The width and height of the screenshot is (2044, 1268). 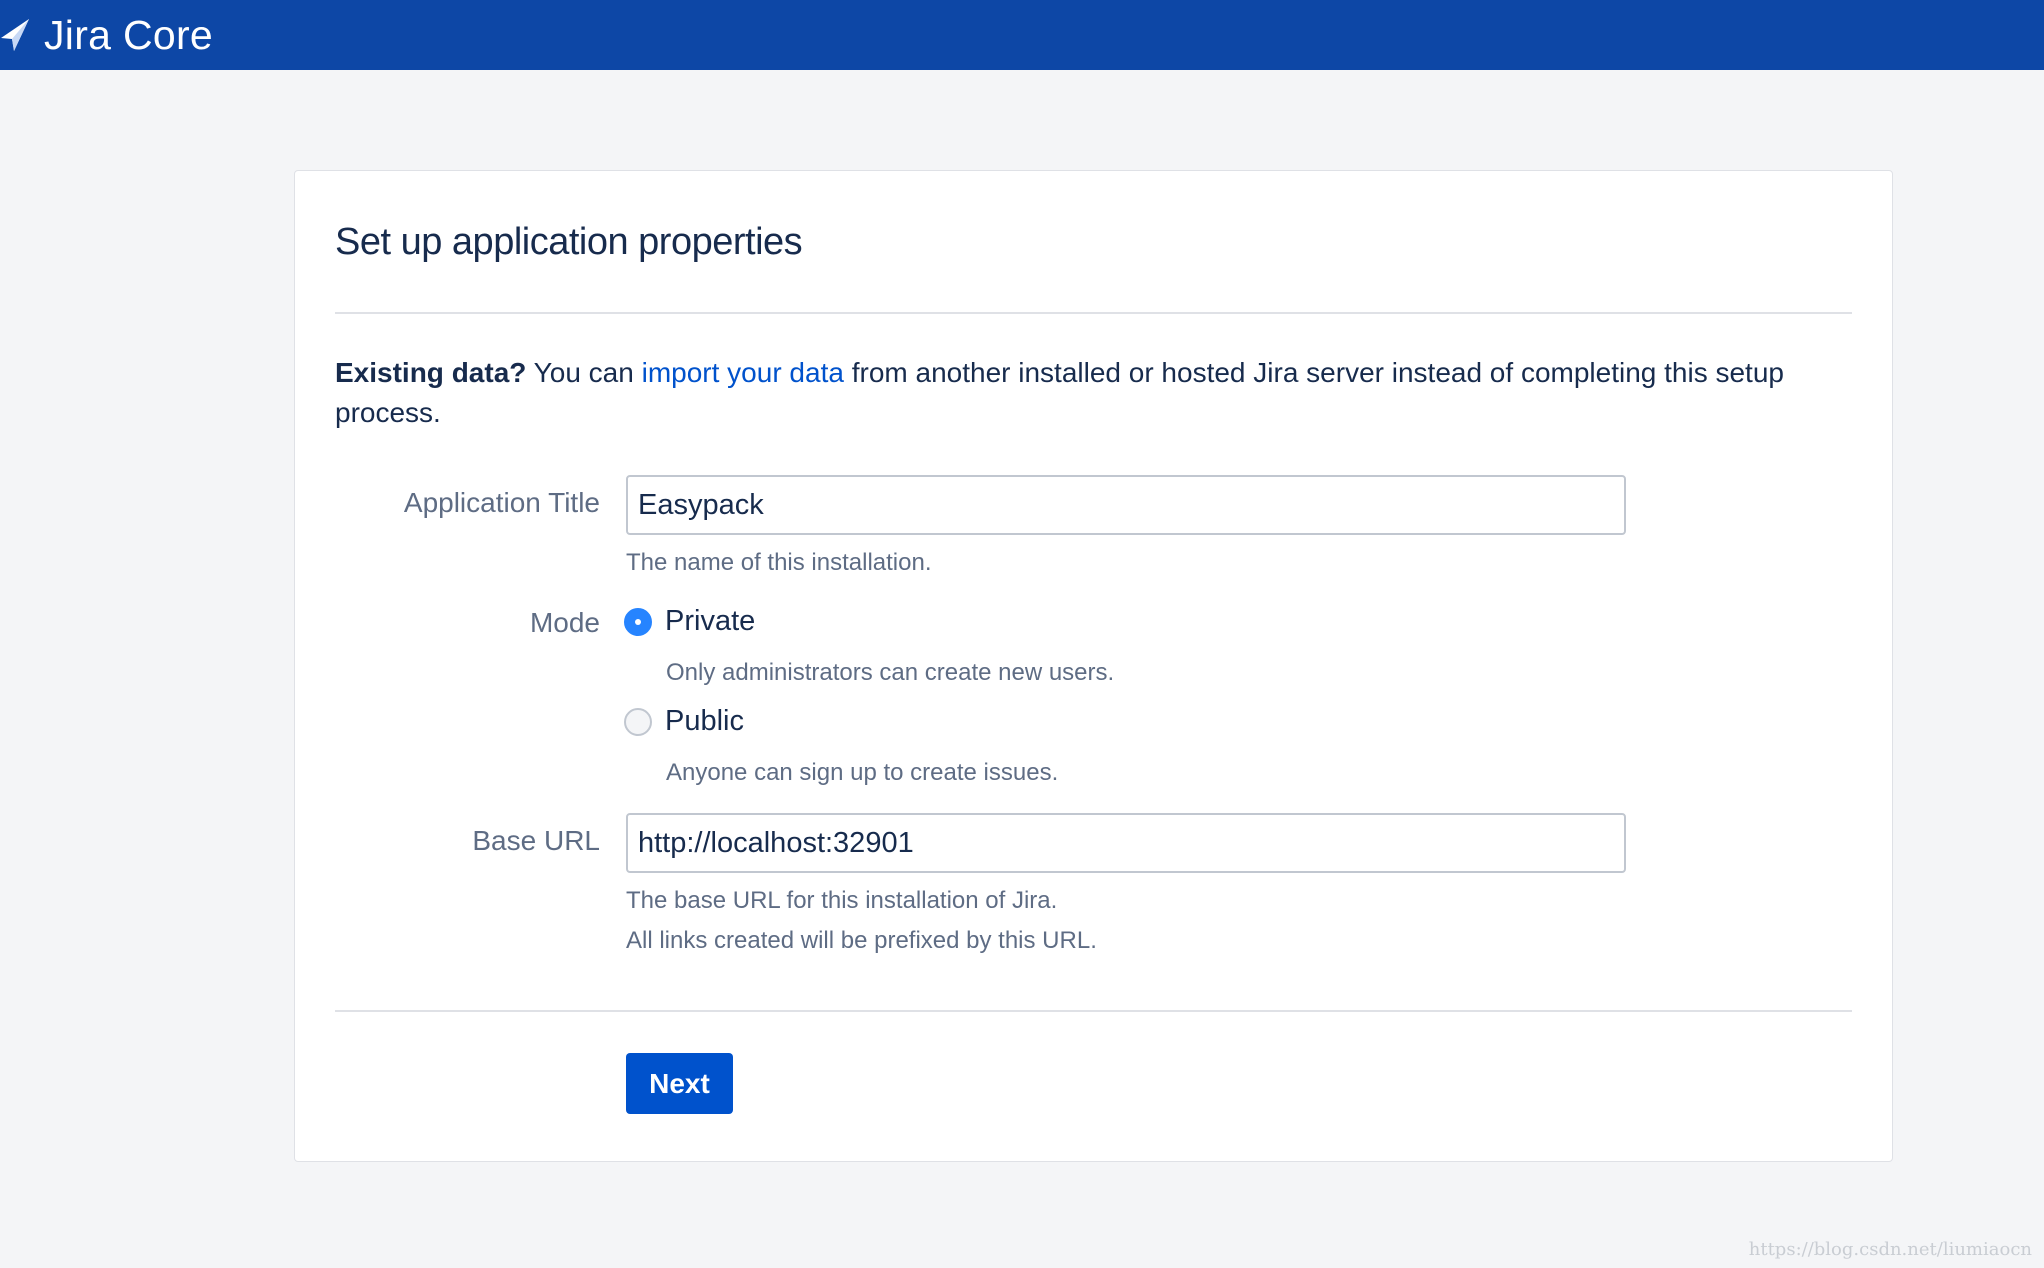 I want to click on watermark-text: https://blog.csdn.net/liumiaocn, so click(x=1890, y=1249).